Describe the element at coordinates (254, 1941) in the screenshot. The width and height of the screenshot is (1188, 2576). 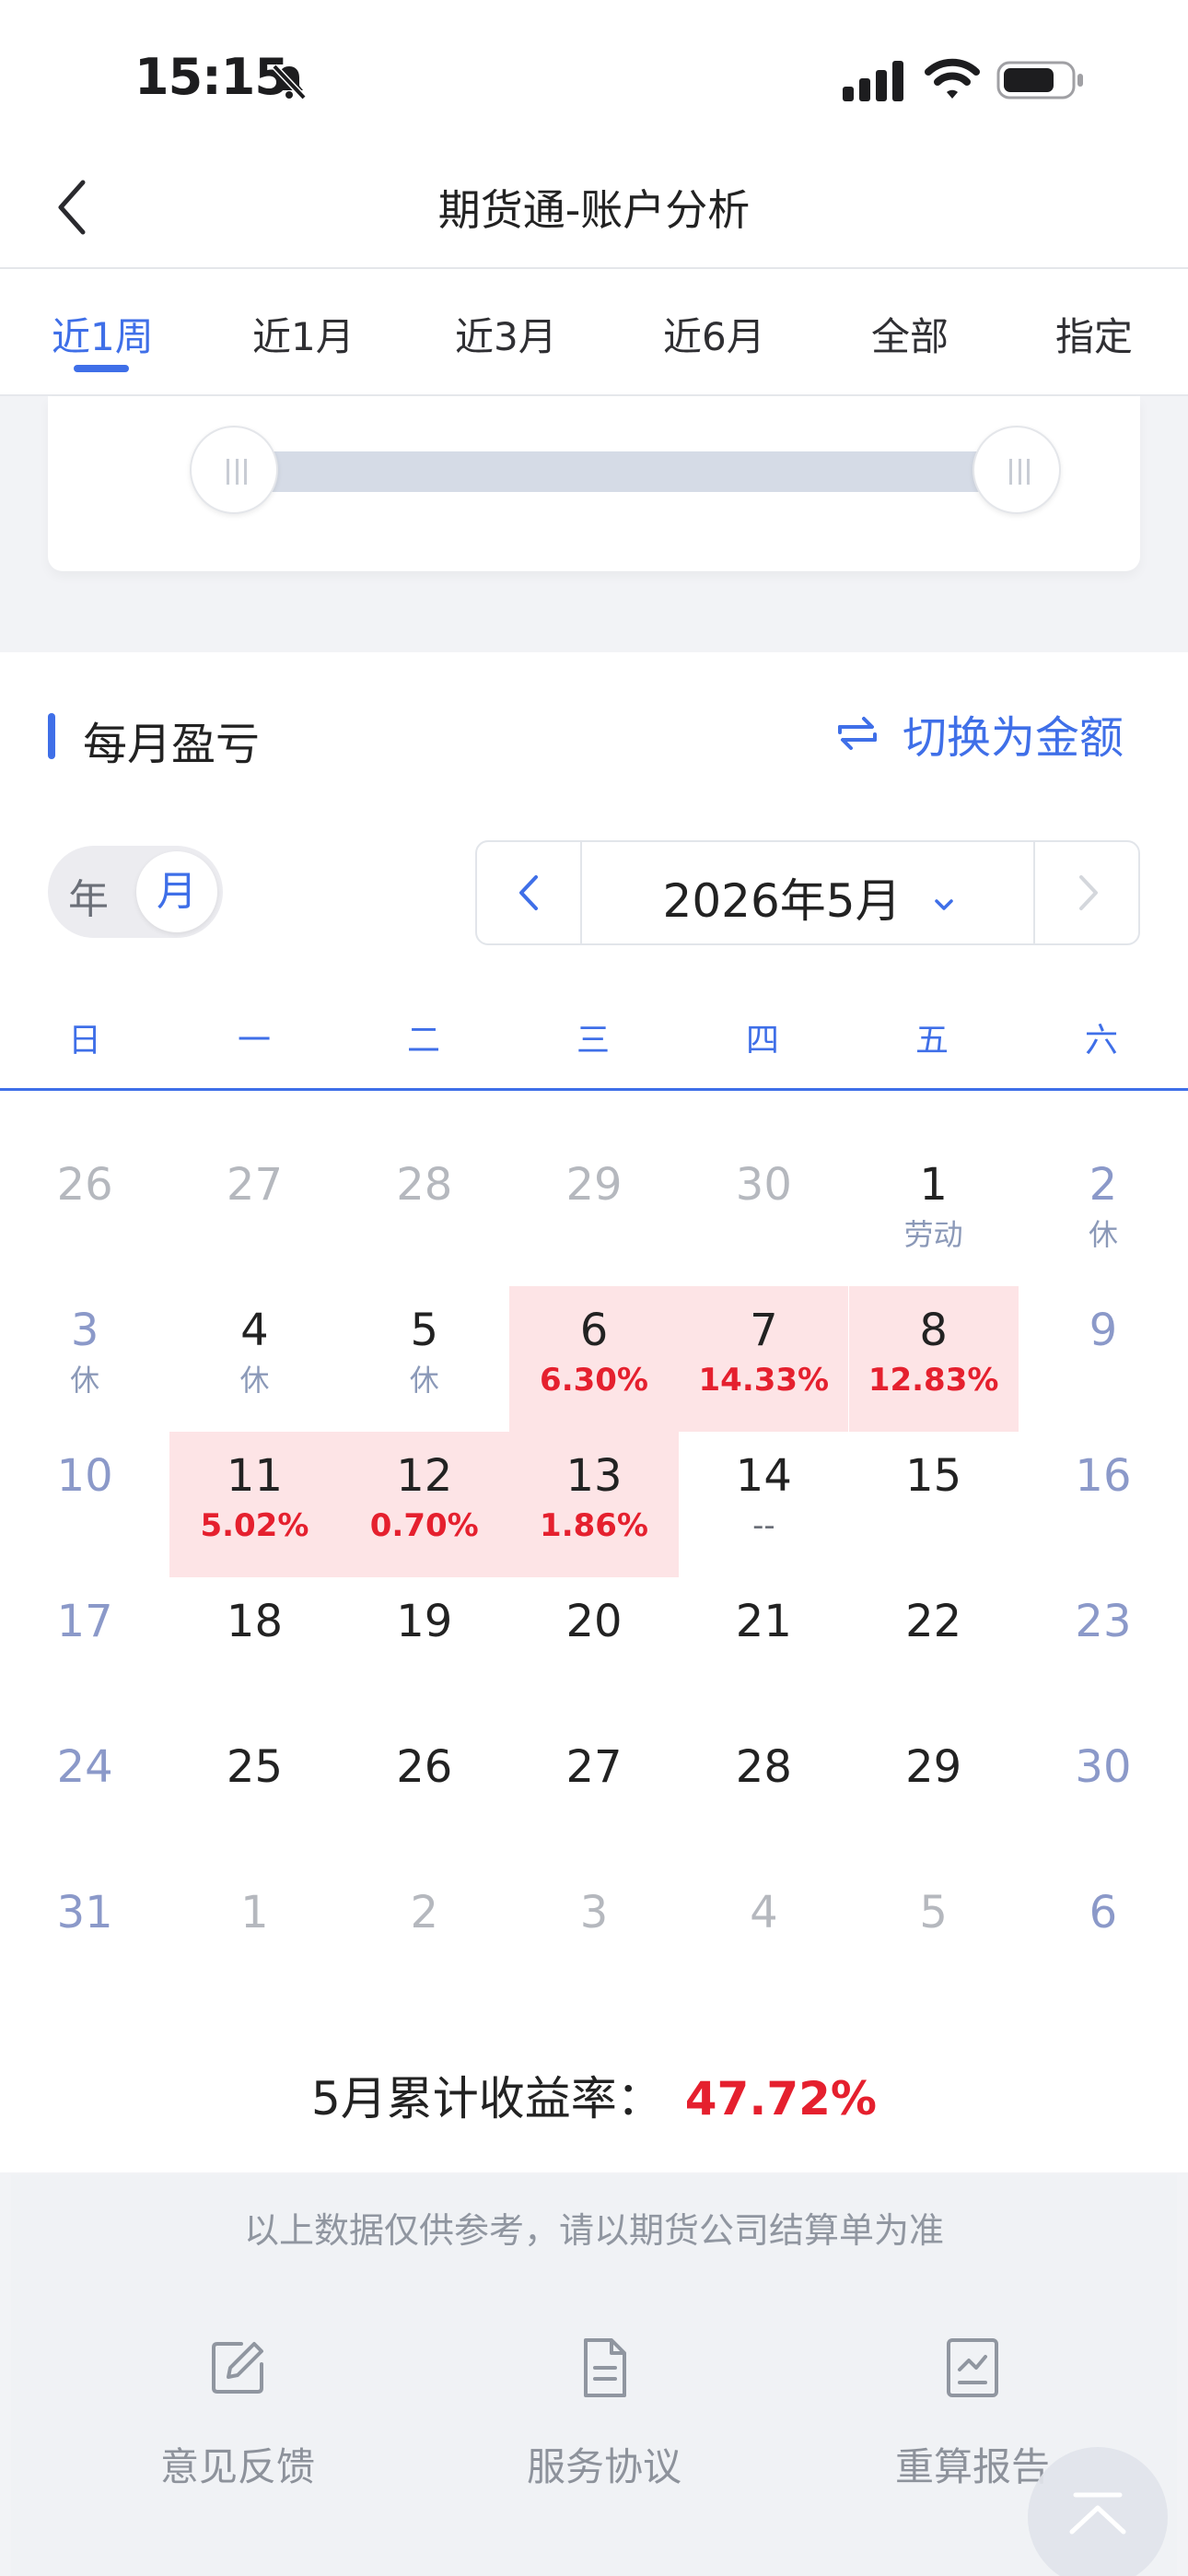
I see `calendar-day: 1` at that location.